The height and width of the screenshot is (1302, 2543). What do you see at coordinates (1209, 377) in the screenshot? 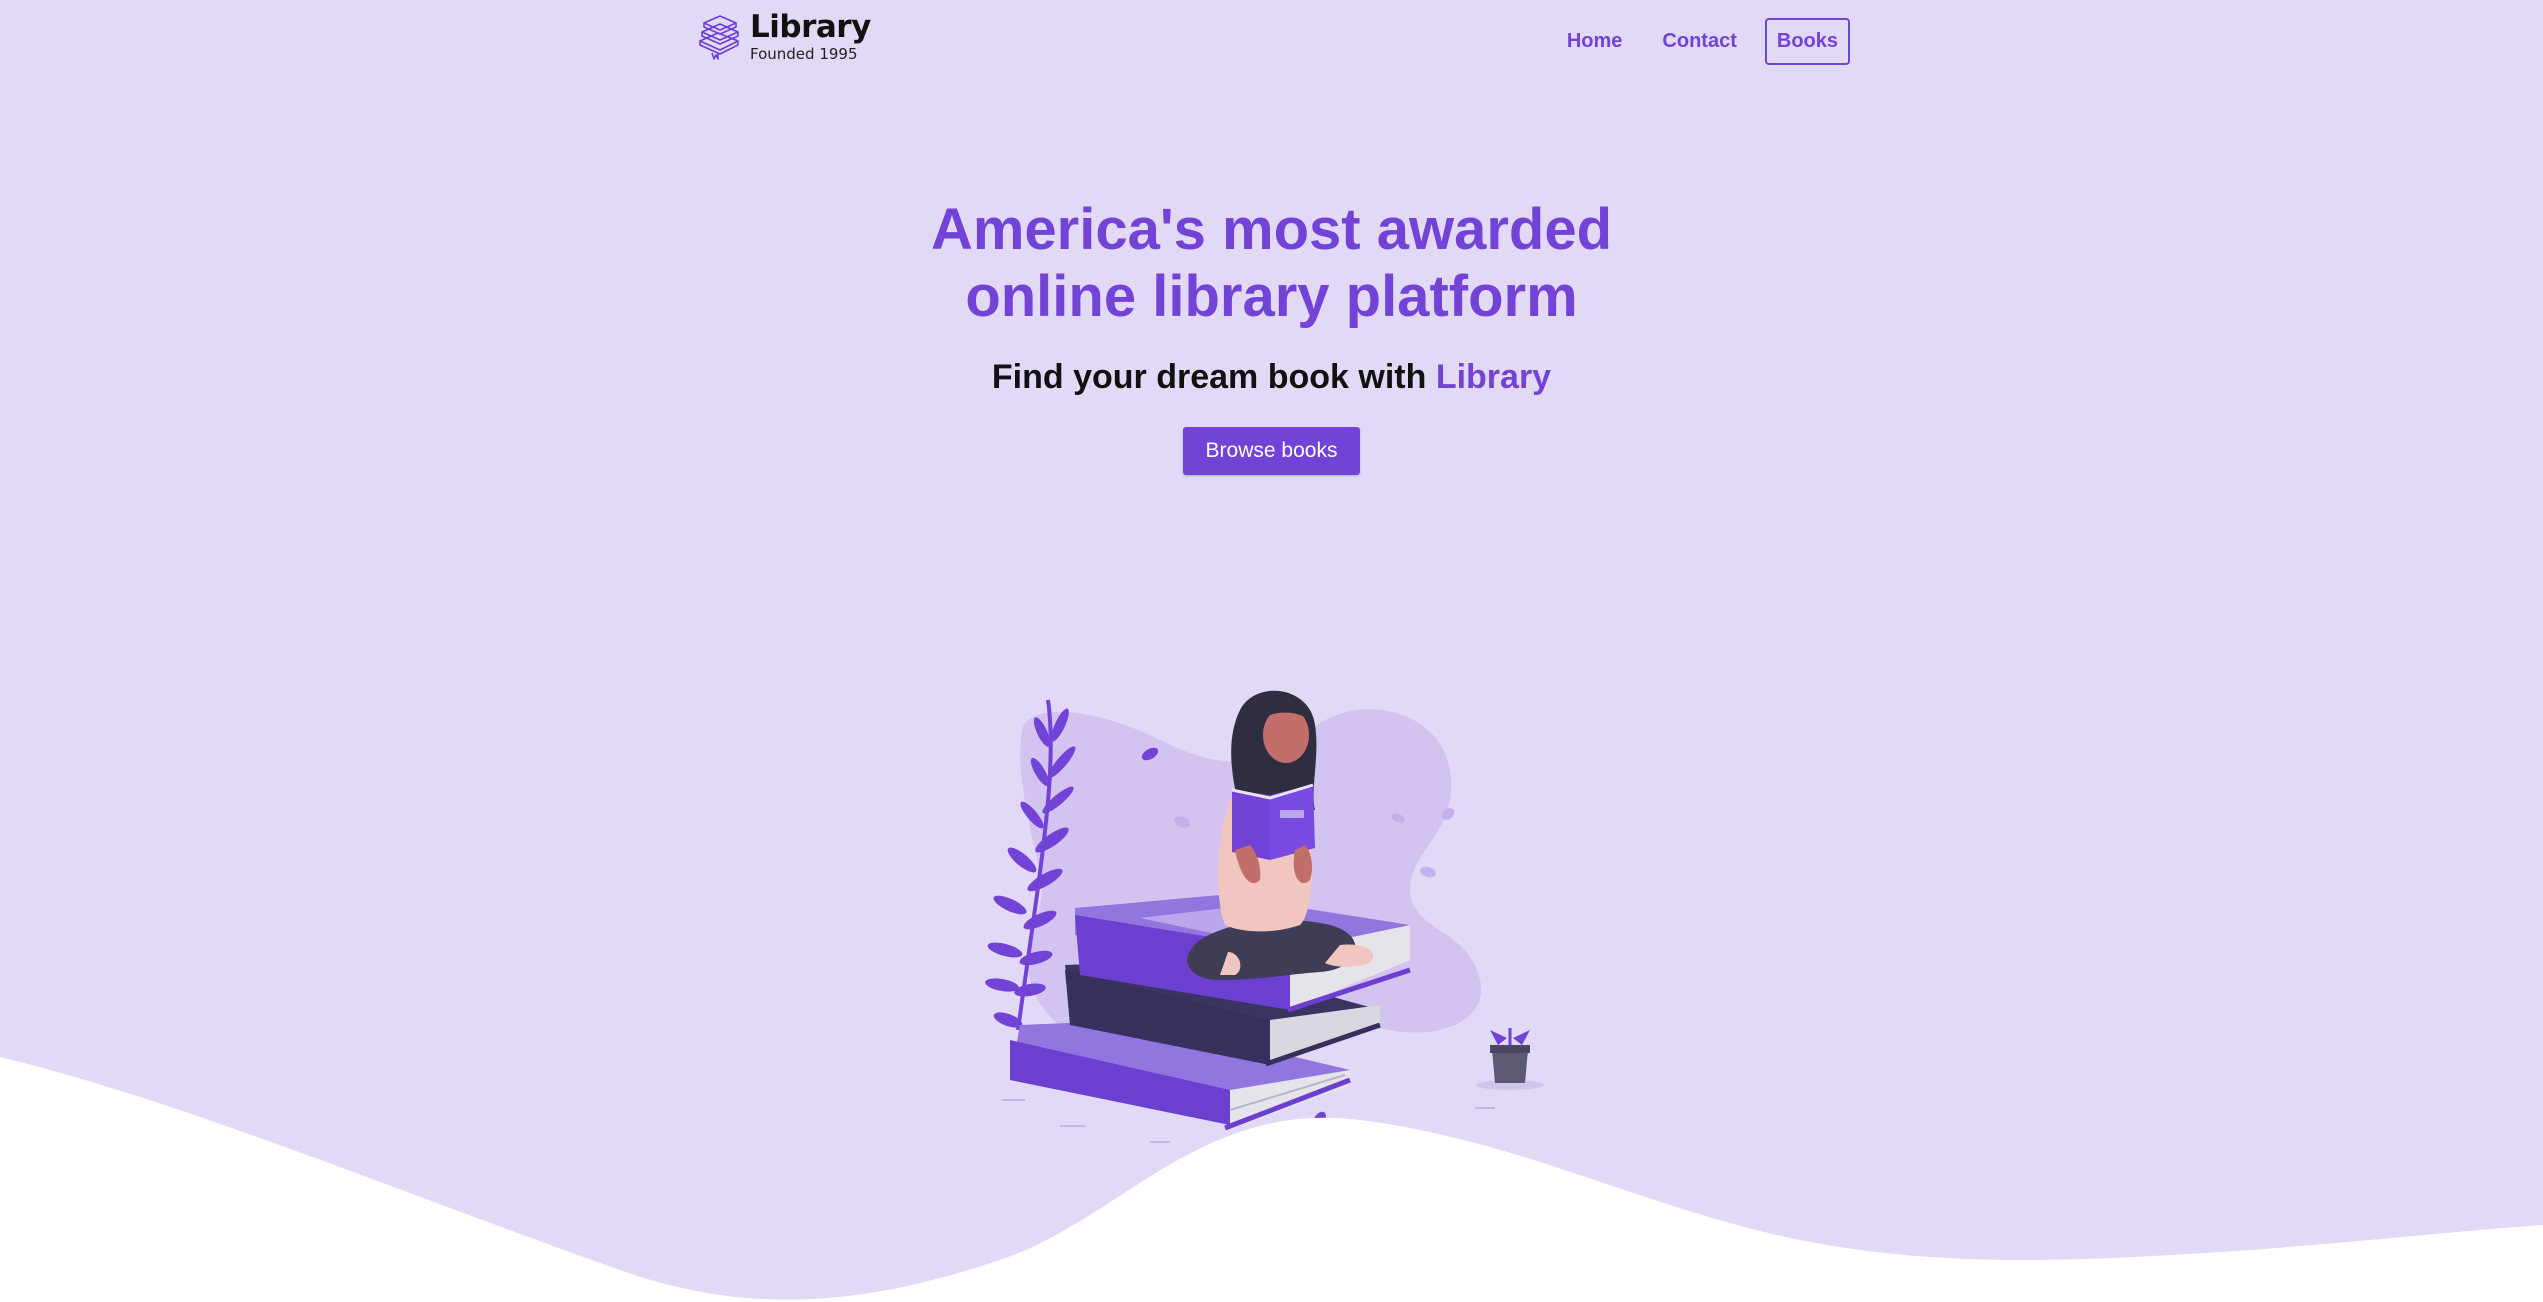
I see `hero-subtitle-text: Find your dream book with` at bounding box center [1209, 377].